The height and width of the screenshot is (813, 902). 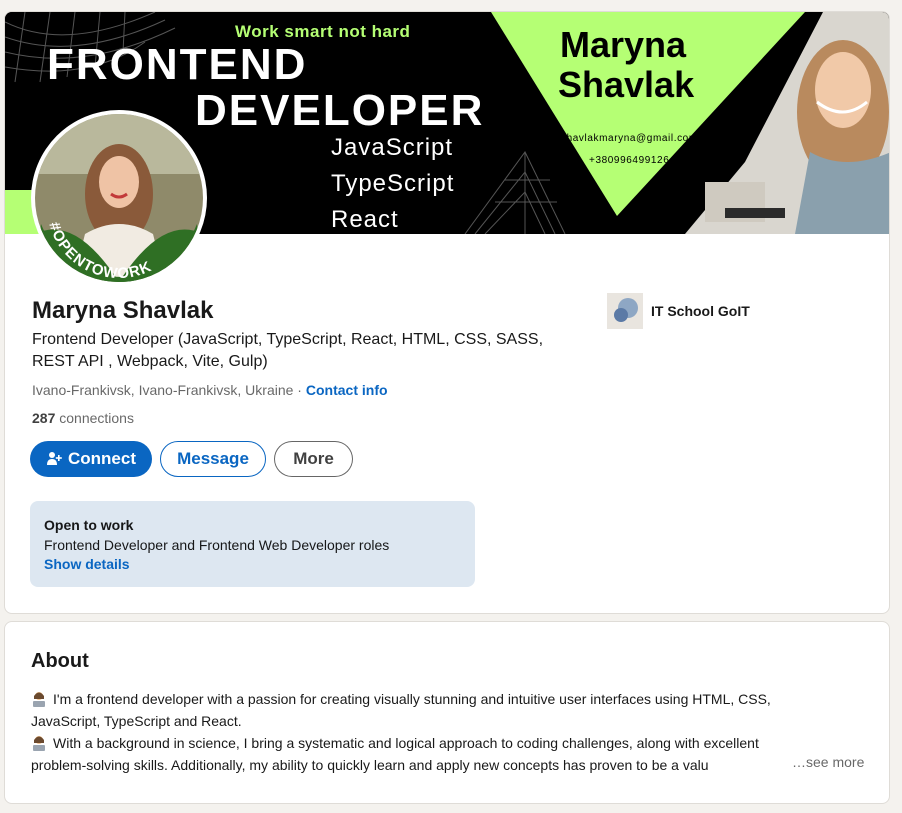 I want to click on banner-name-line2: Shavlak, so click(x=626, y=84).